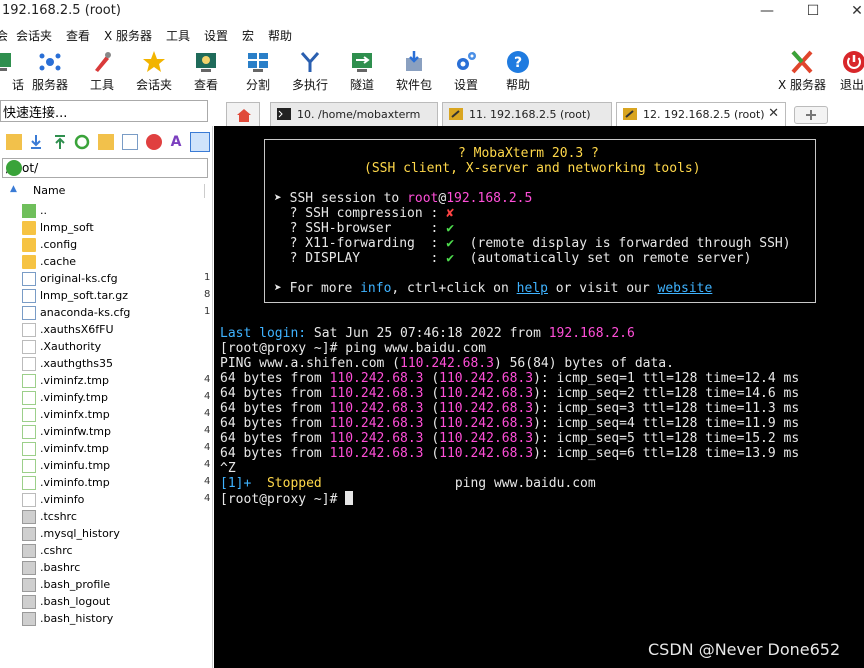 Image resolution: width=864 pixels, height=668 pixels. I want to click on toolbar-session-button: 话, so click(13, 71).